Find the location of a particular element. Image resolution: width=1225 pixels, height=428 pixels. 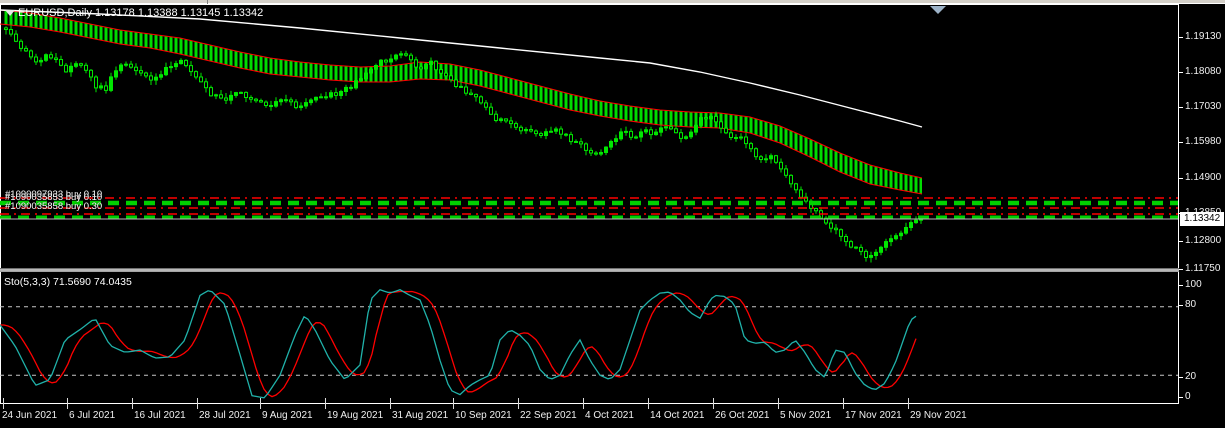

time-tick-label: 28 Jul 2021 is located at coordinates (225, 415).